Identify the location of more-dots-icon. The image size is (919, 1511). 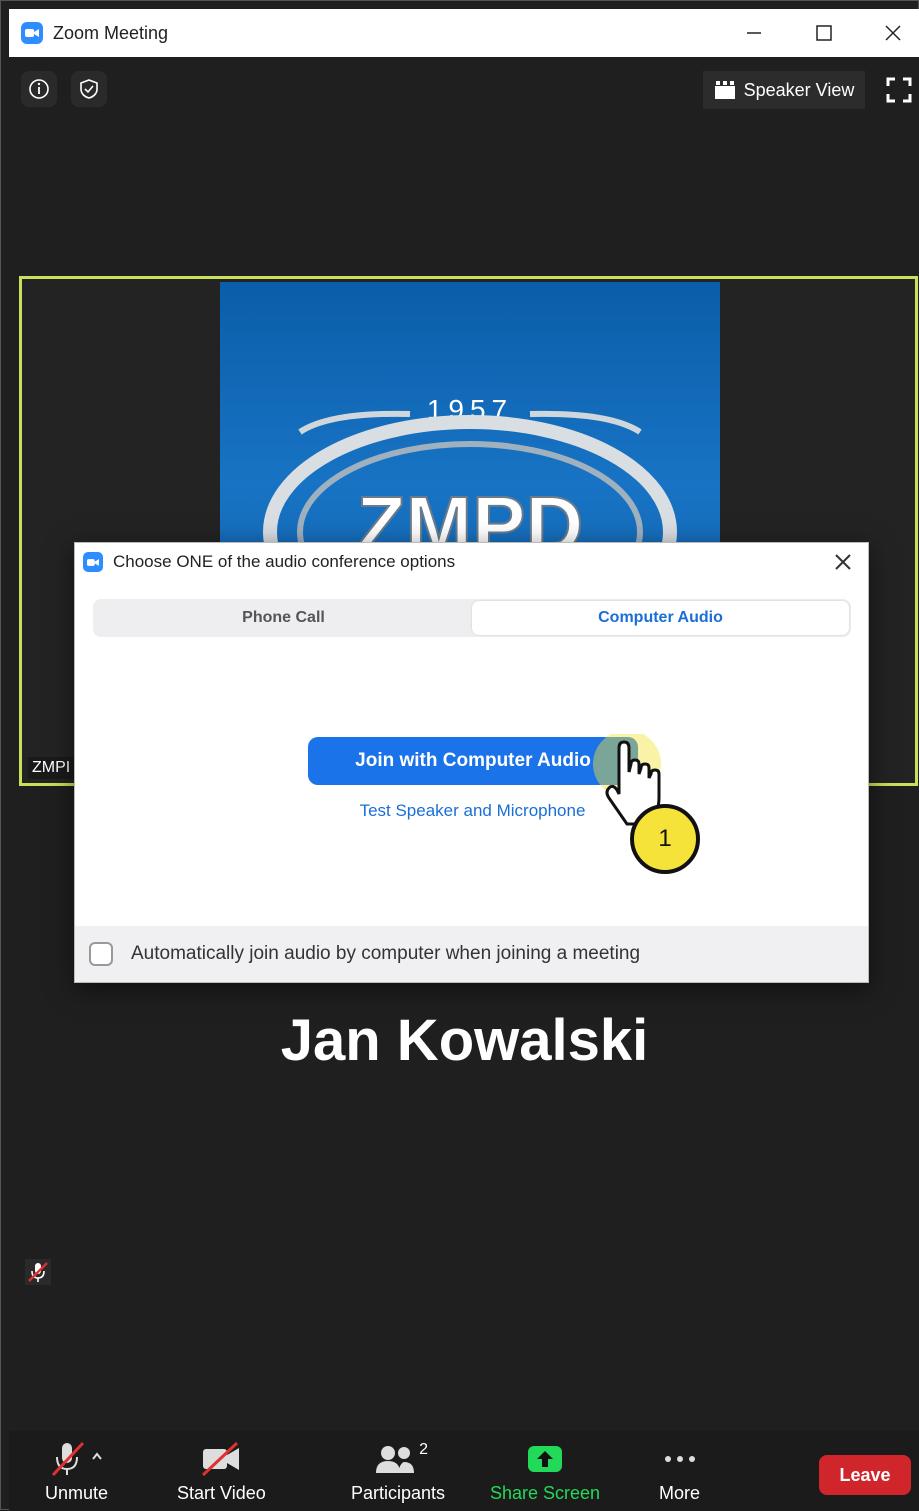
(679, 1459).